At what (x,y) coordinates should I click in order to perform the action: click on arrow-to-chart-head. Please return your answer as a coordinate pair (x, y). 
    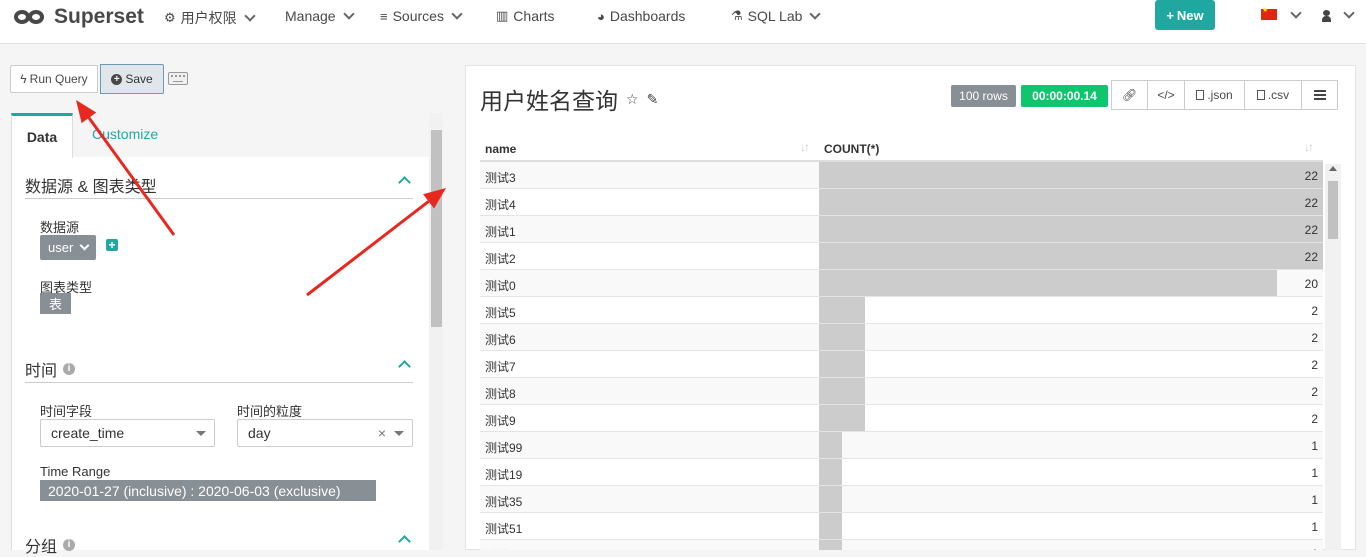
    Looking at the image, I should click on (434, 198).